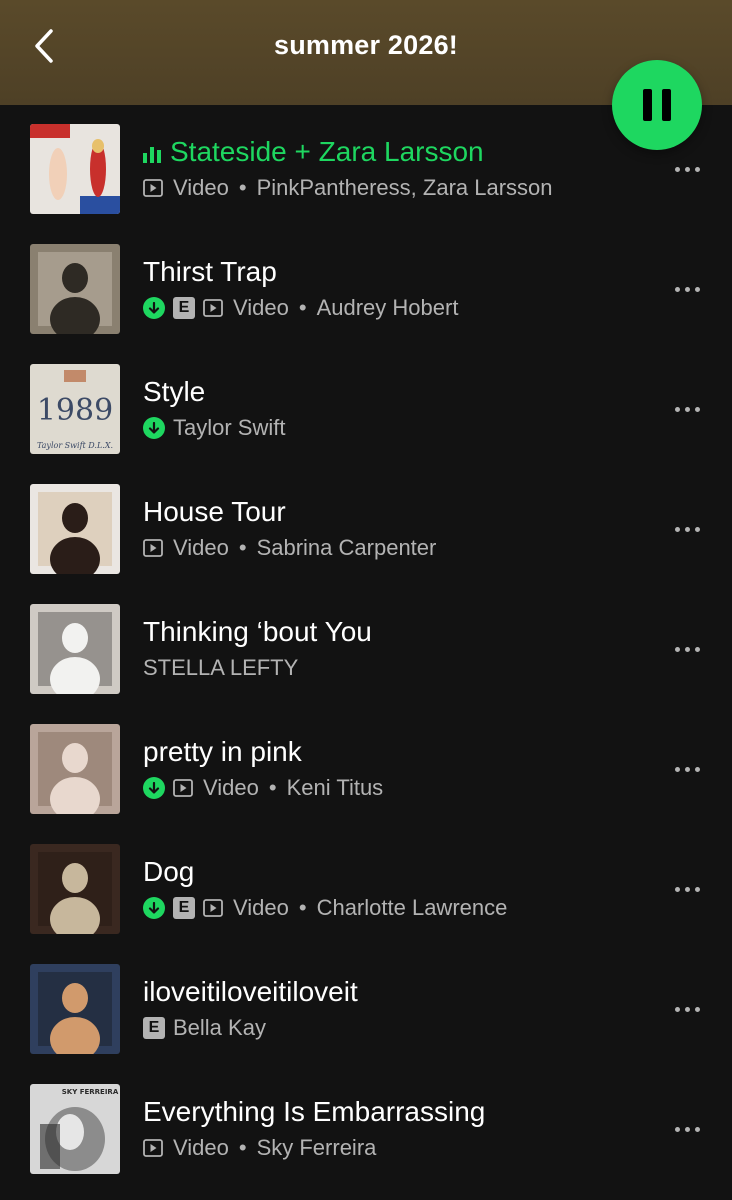  Describe the element at coordinates (666, 105) in the screenshot. I see `pause-icon-bar` at that location.